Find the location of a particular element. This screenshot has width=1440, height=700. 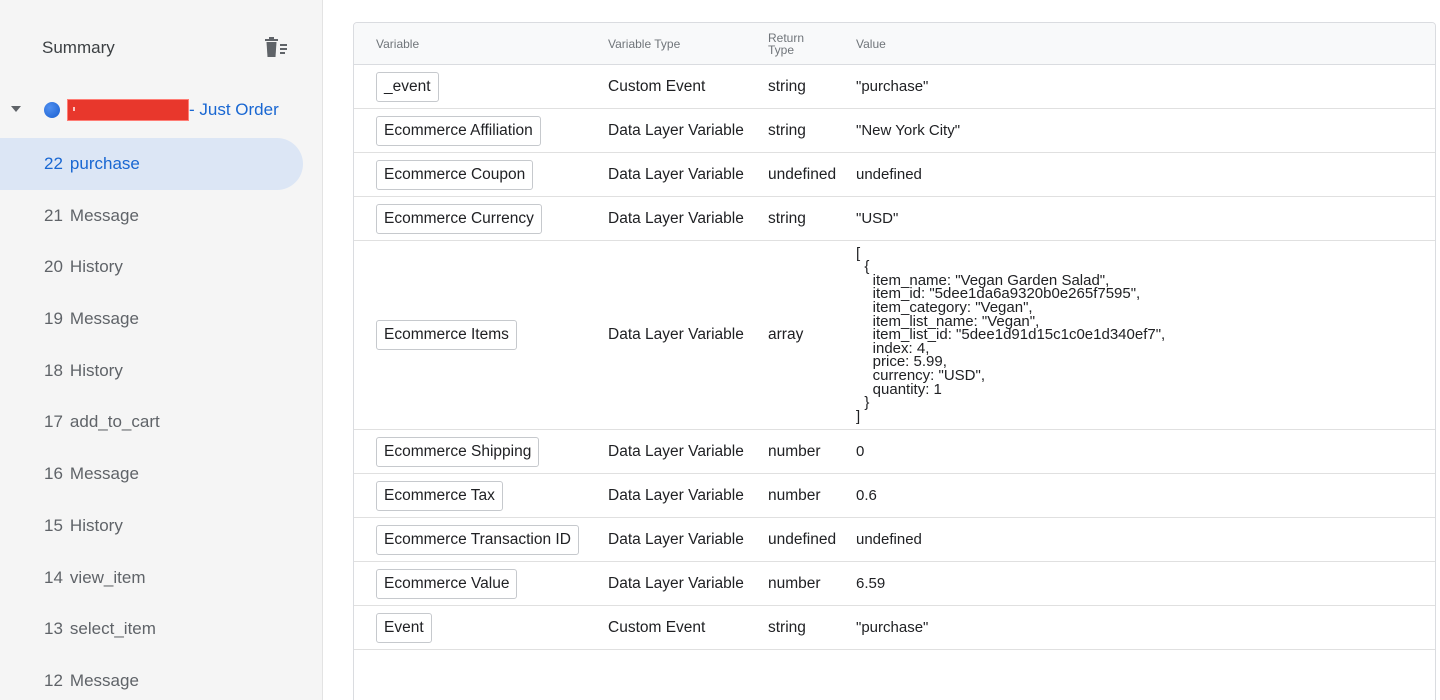

value-text: 0.6 is located at coordinates (866, 495).